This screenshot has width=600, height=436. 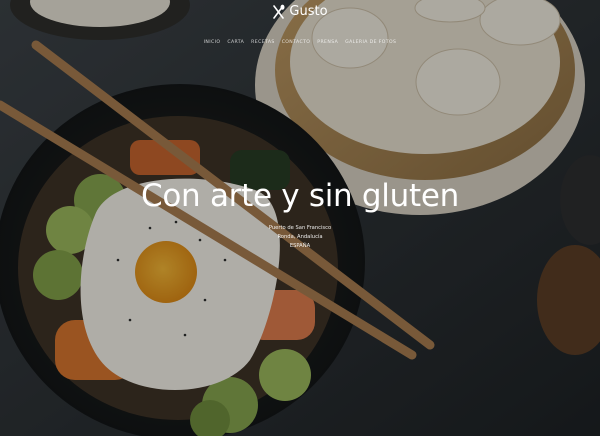 I want to click on site-title: Gusto, so click(x=308, y=11).